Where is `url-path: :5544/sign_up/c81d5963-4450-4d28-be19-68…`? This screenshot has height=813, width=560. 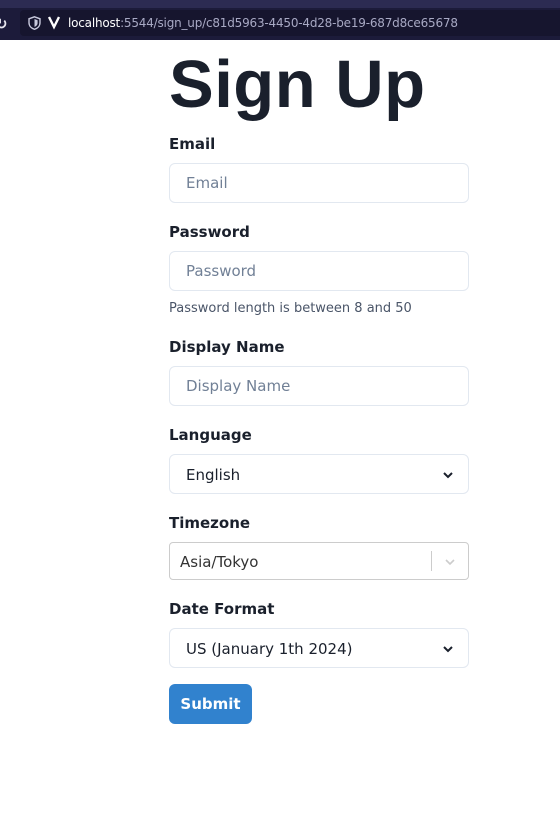 url-path: :5544/sign_up/c81d5963-4450-4d28-be19-68… is located at coordinates (289, 23).